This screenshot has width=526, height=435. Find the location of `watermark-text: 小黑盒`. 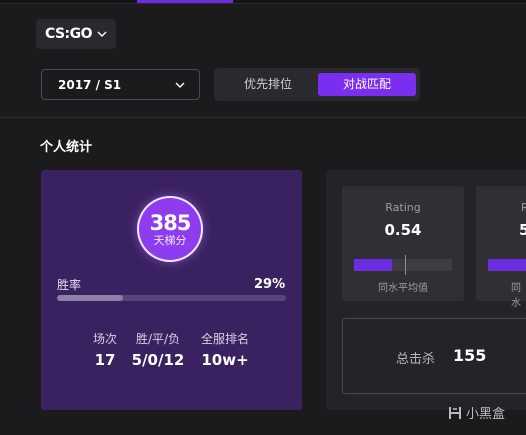

watermark-text: 小黑盒 is located at coordinates (486, 414).